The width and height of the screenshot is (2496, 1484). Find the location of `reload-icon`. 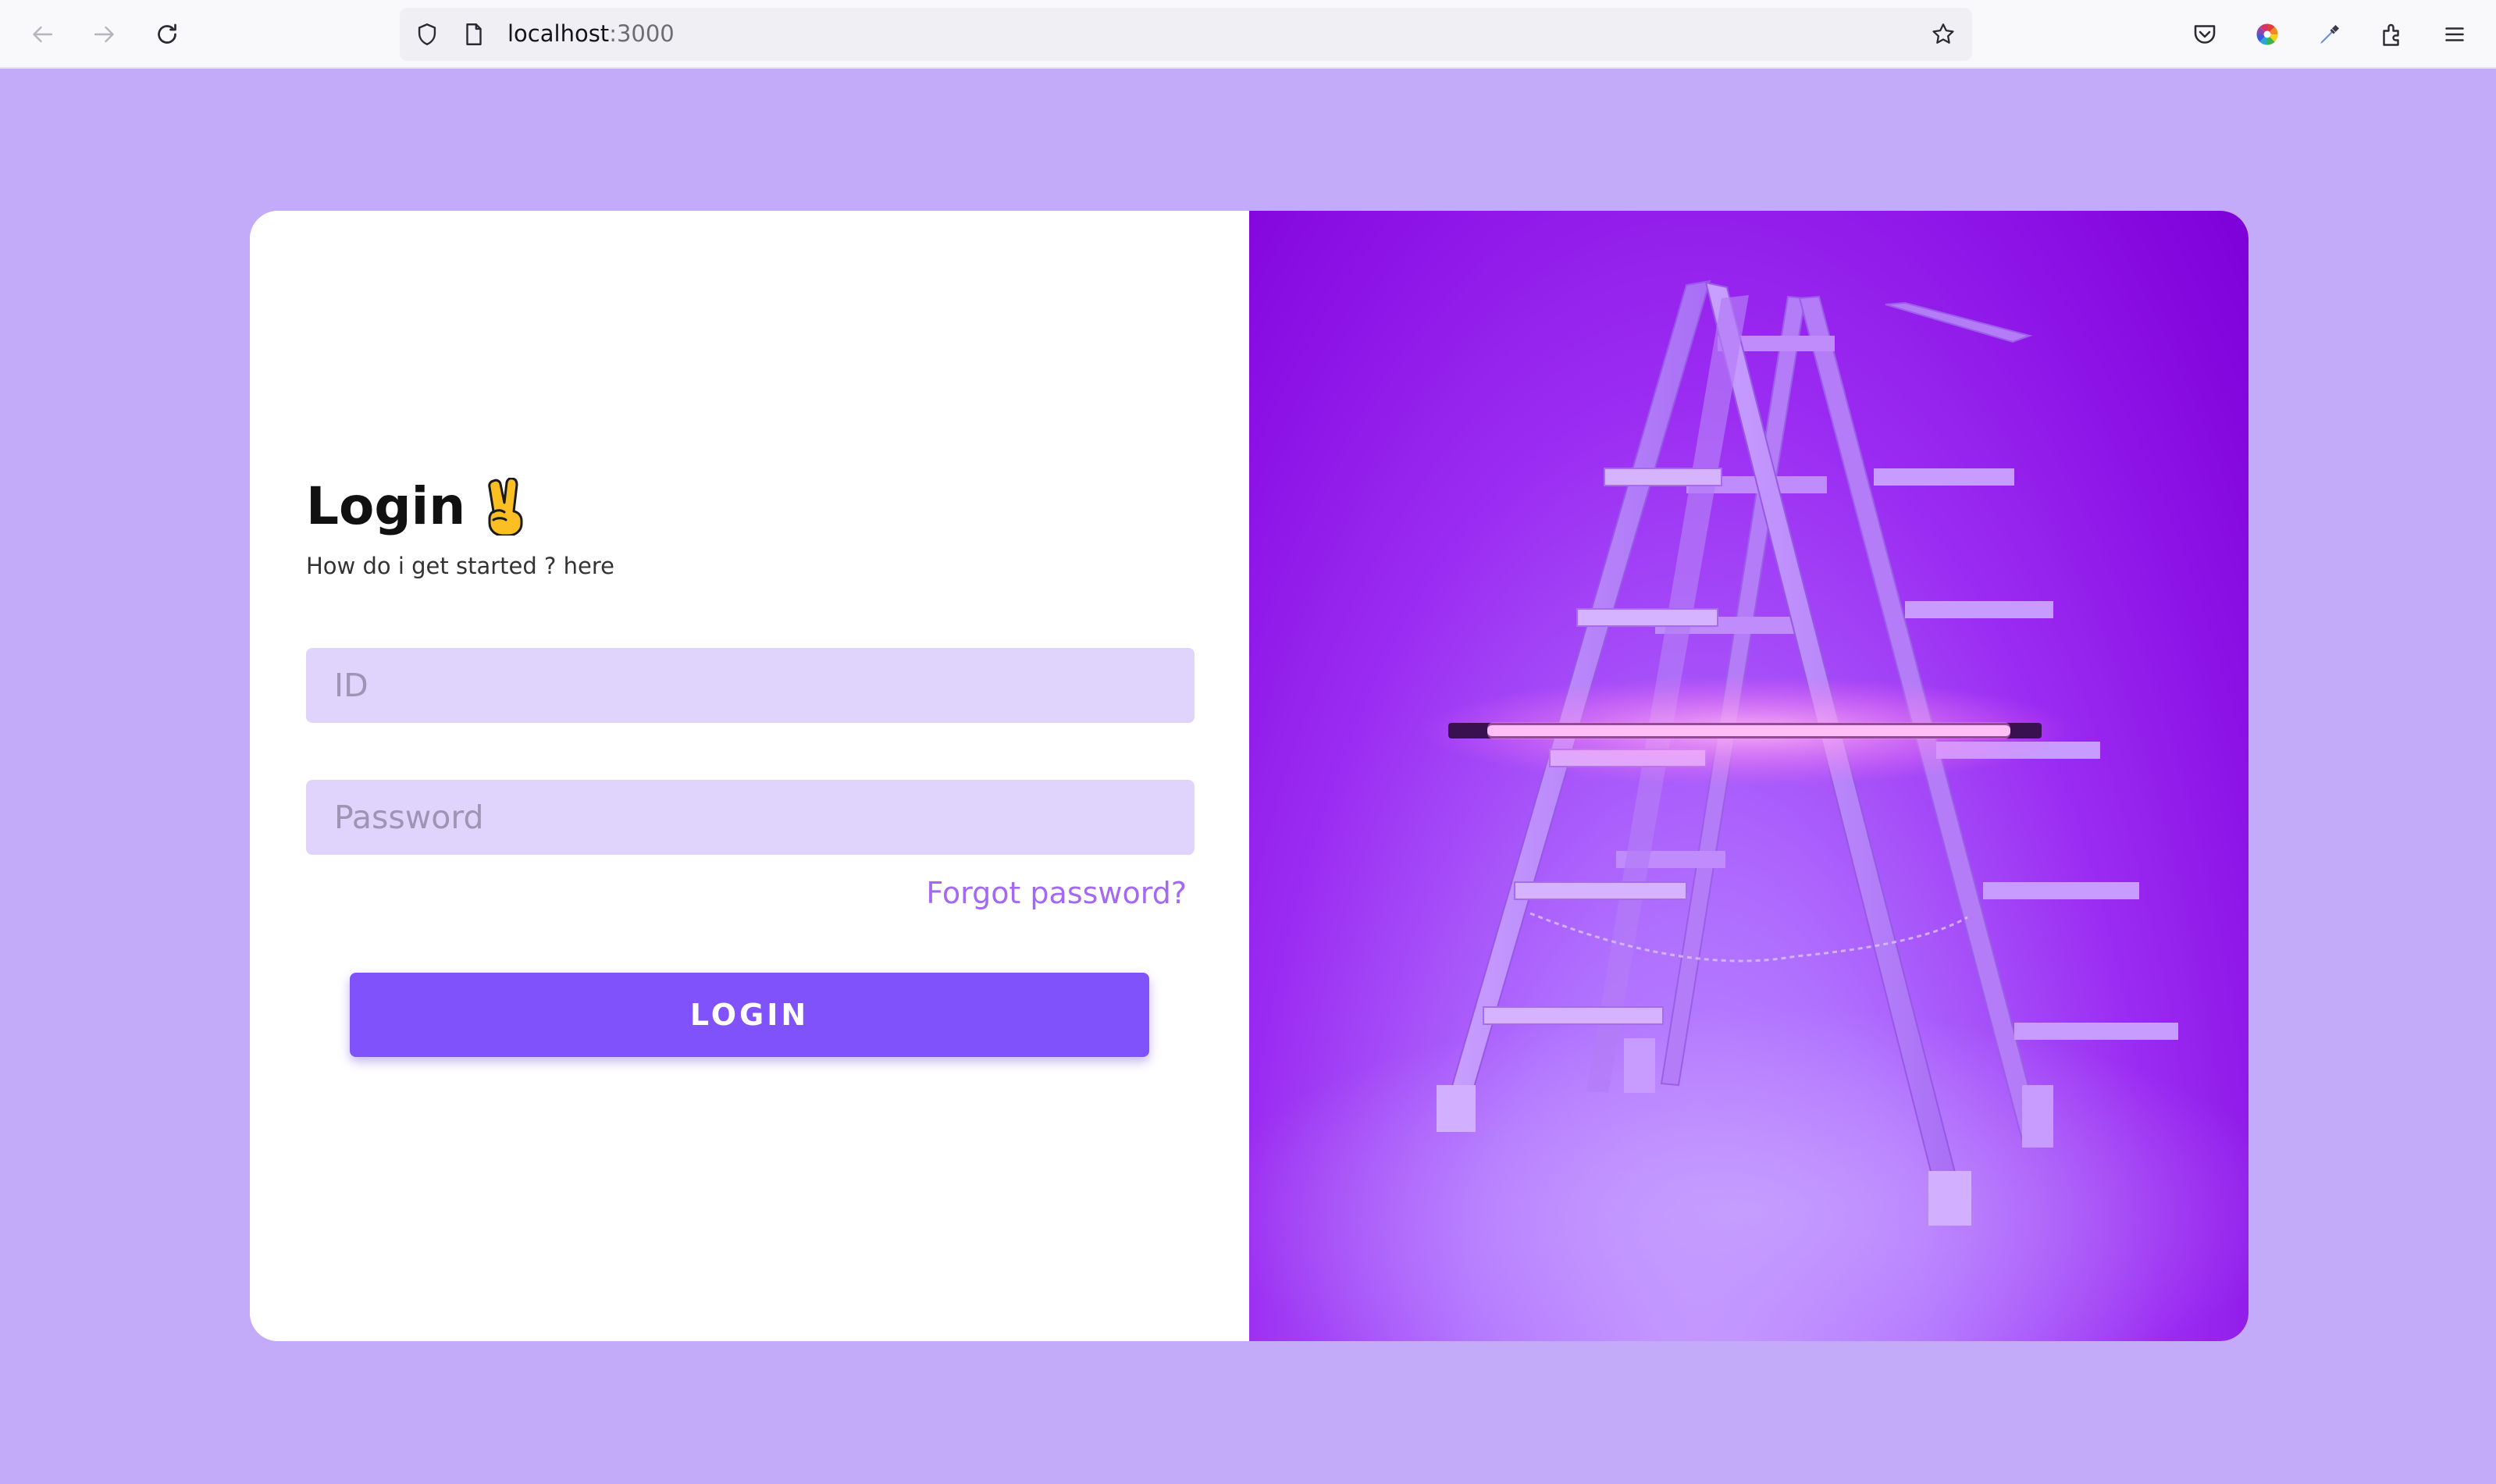

reload-icon is located at coordinates (167, 34).